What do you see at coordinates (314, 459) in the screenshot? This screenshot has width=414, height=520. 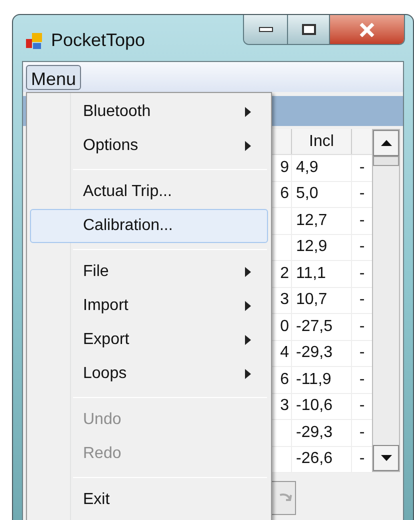 I see `table-cell-text: -26,6` at bounding box center [314, 459].